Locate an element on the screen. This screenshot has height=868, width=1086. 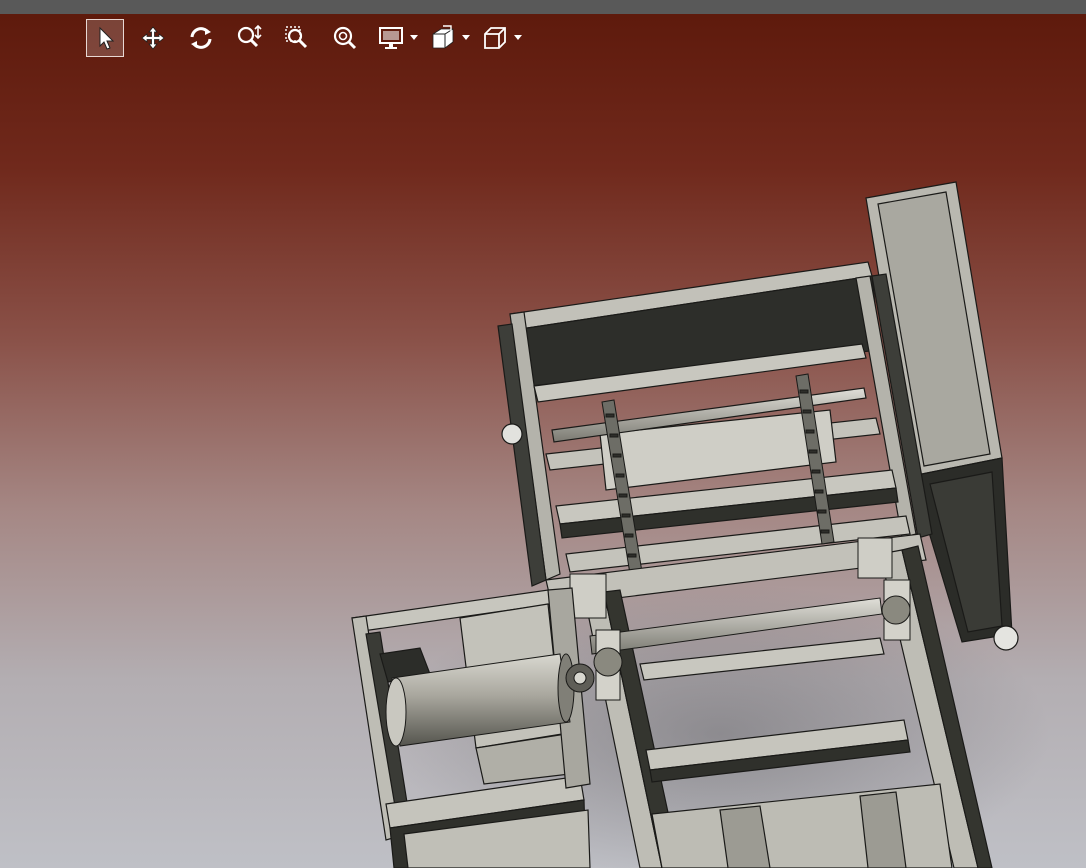
view-orientation-group is located at coordinates (501, 38).